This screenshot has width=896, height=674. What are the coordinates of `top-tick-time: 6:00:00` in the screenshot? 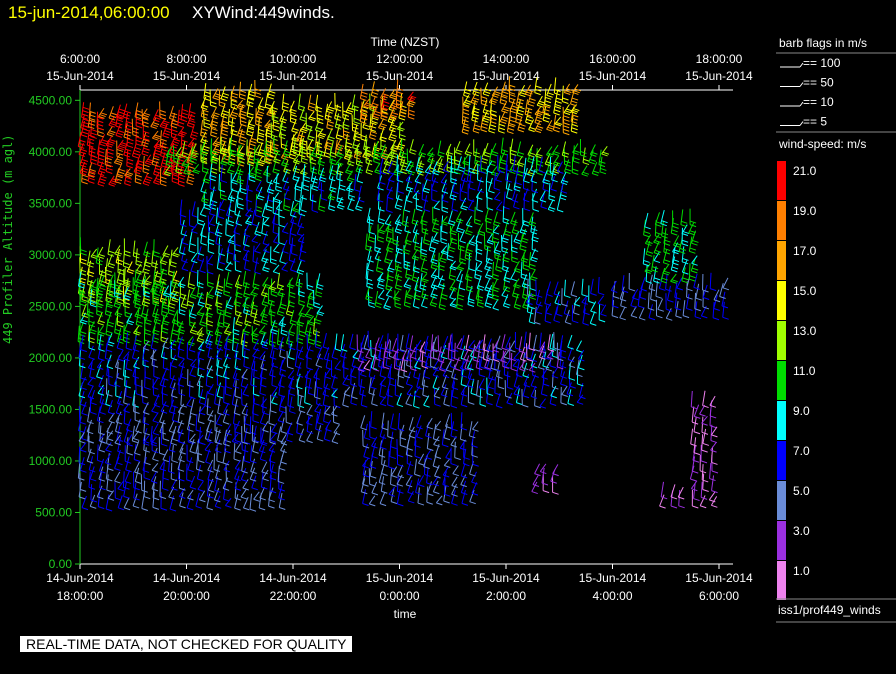 It's located at (80, 59).